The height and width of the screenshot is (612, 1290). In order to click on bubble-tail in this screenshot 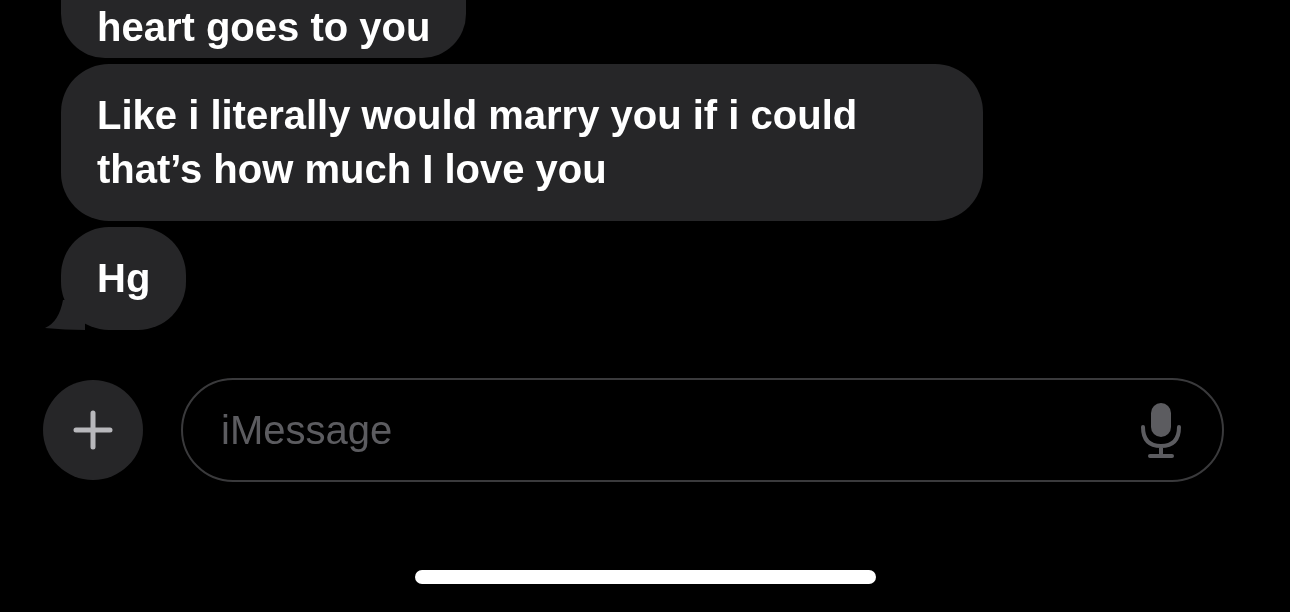, I will do `click(65, 315)`.